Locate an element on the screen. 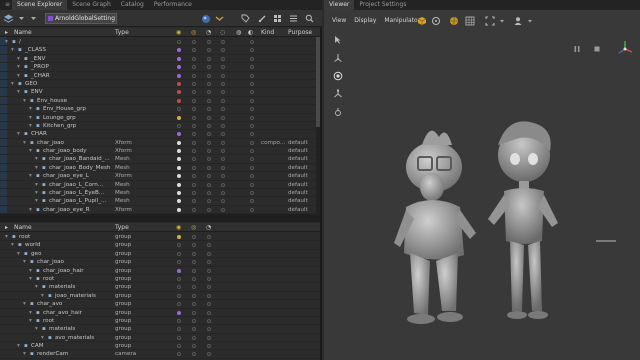 This screenshot has width=640, height=360. select-arrow-icon is located at coordinates (337, 39).